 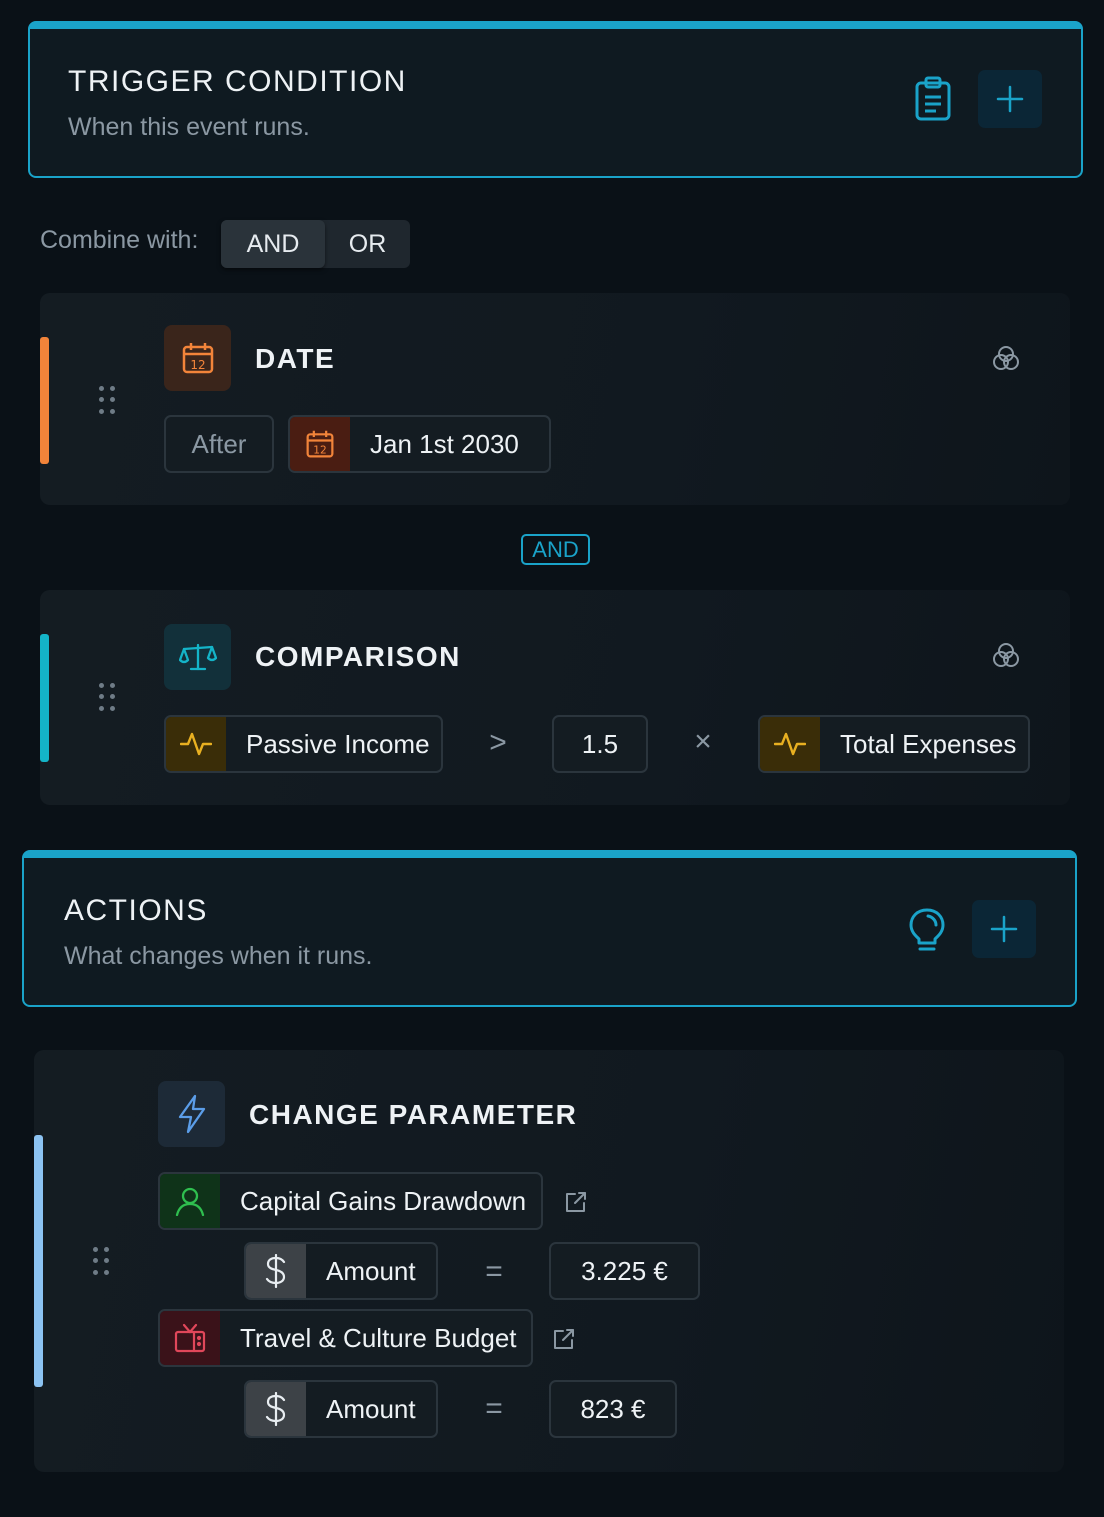 I want to click on date-accent-bar, so click(x=44, y=400).